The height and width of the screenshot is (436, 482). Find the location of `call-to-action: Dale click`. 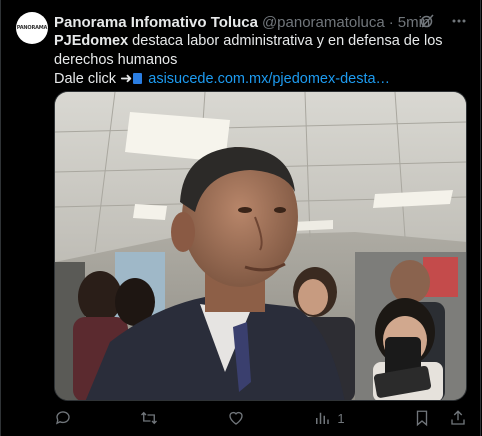

call-to-action: Dale click is located at coordinates (87, 79).